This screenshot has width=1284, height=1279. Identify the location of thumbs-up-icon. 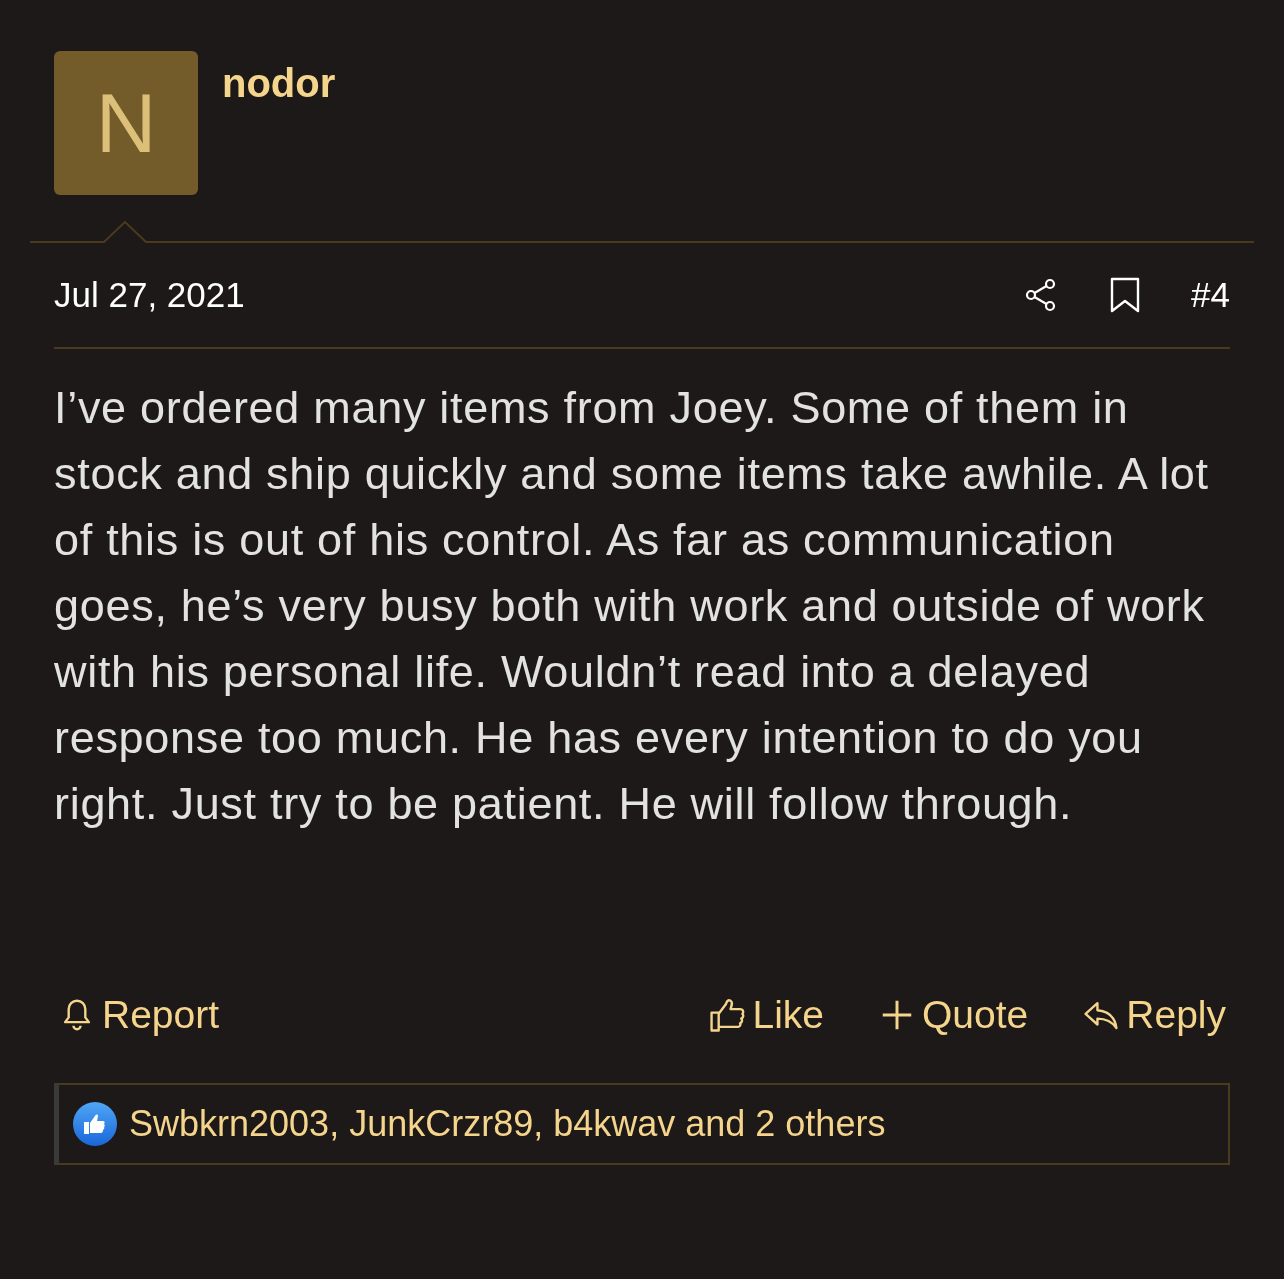
(727, 1015).